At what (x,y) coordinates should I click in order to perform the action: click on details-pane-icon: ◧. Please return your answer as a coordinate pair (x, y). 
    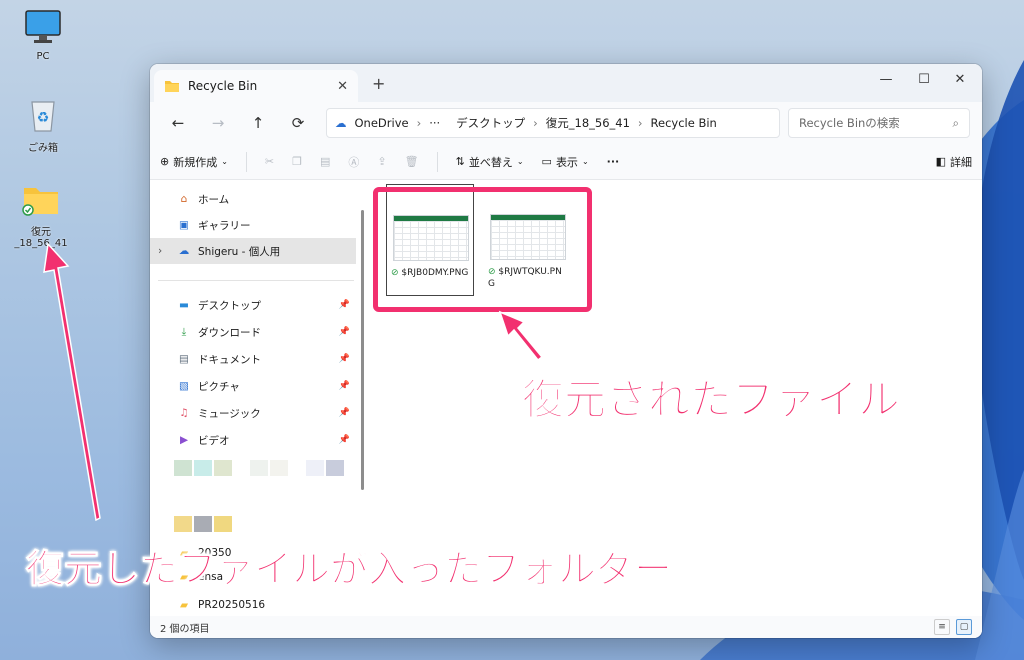
    Looking at the image, I should click on (940, 161).